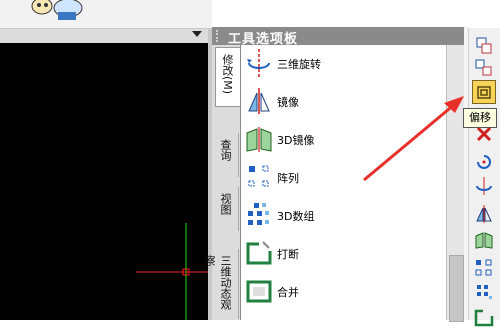  Describe the element at coordinates (259, 291) in the screenshot. I see `join-icon` at that location.